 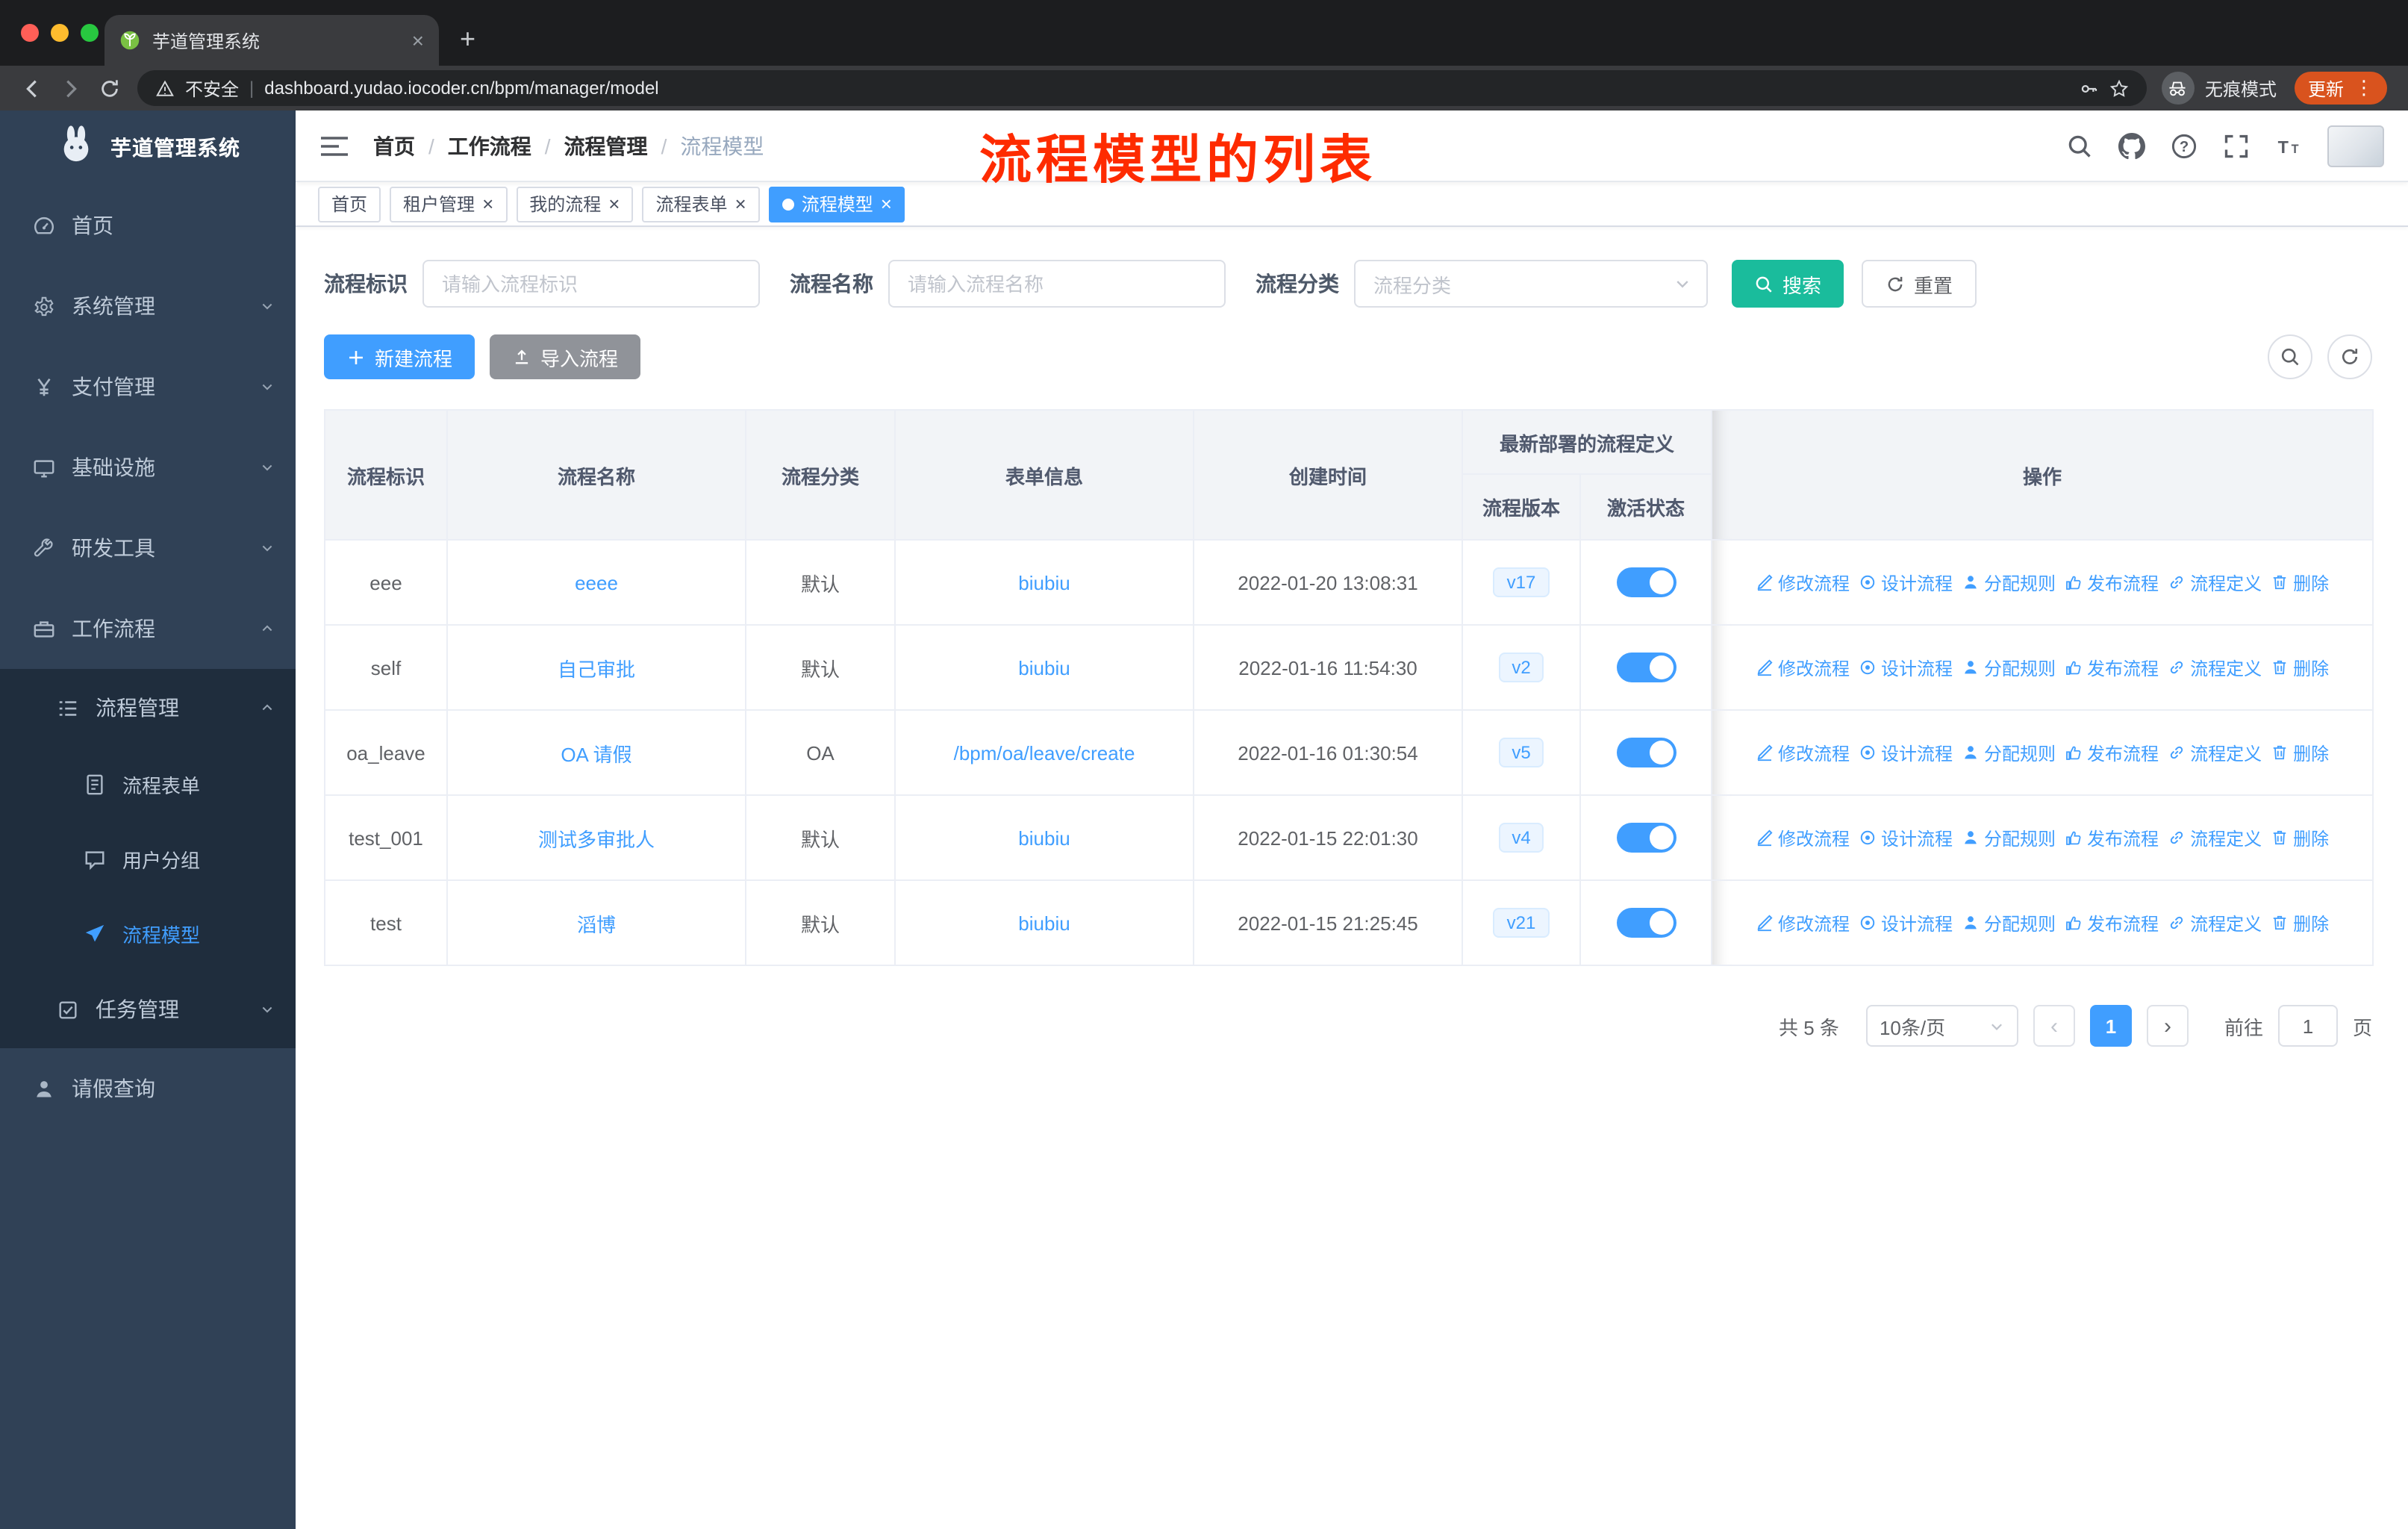 I want to click on model-name-link: OA 请假, so click(x=596, y=754).